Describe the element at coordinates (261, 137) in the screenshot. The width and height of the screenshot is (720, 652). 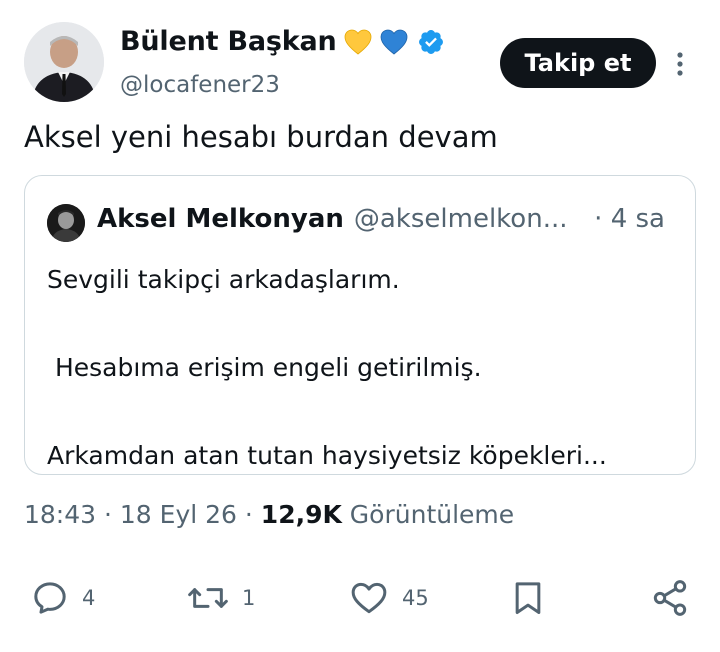
I see `tweet-text: Aksel yeni hesabı burdan devam` at that location.